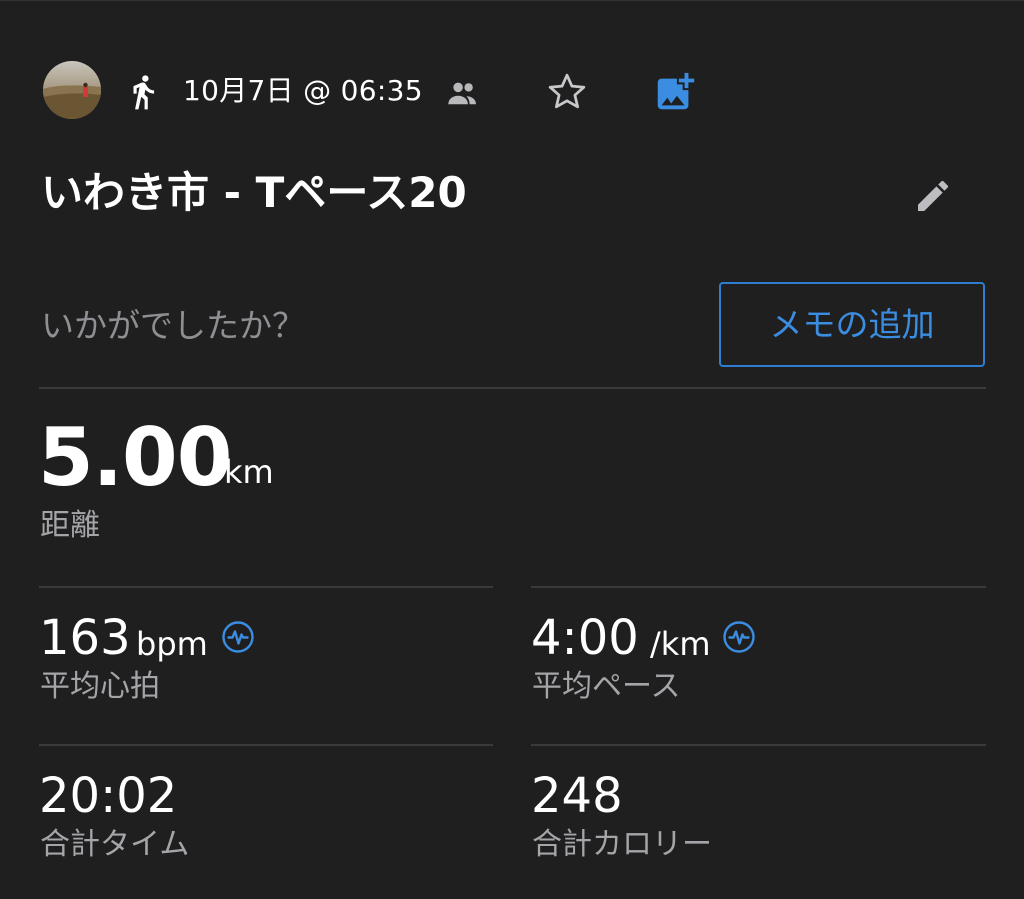 This screenshot has height=899, width=1024. What do you see at coordinates (115, 844) in the screenshot?
I see `total-time-label: 合計タイム` at bounding box center [115, 844].